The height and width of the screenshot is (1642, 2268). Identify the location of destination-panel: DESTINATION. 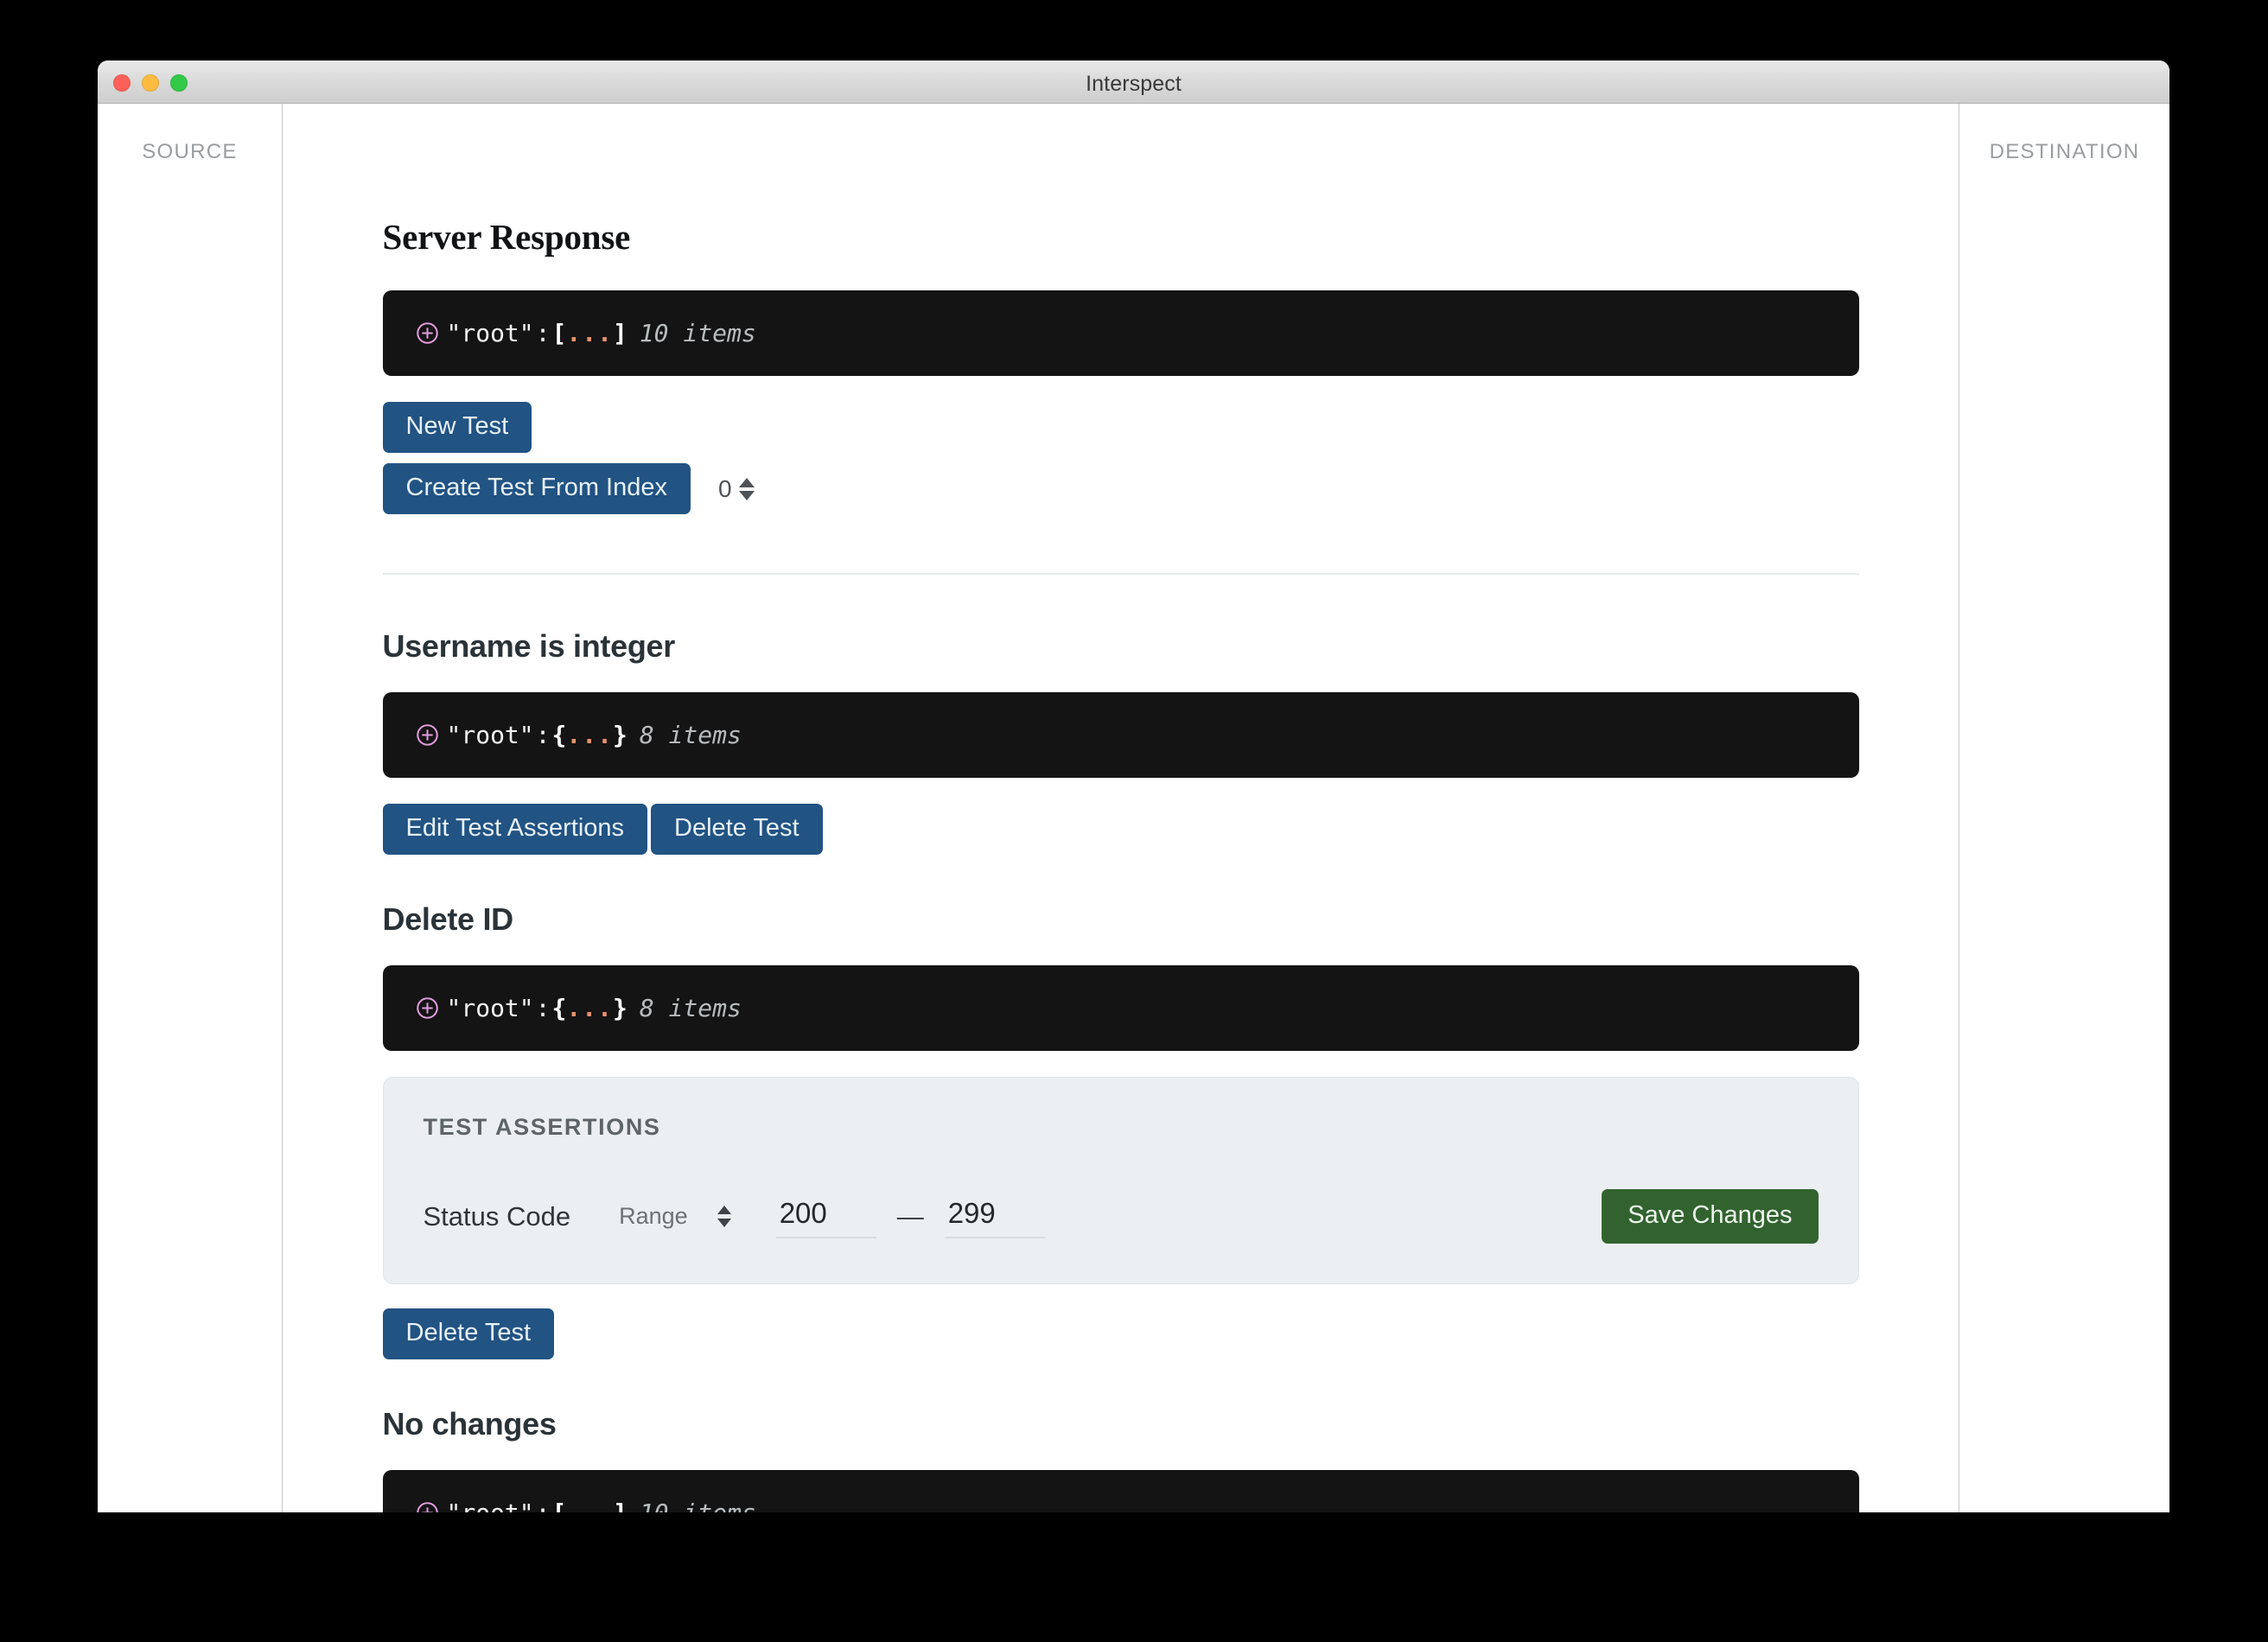
(2064, 808).